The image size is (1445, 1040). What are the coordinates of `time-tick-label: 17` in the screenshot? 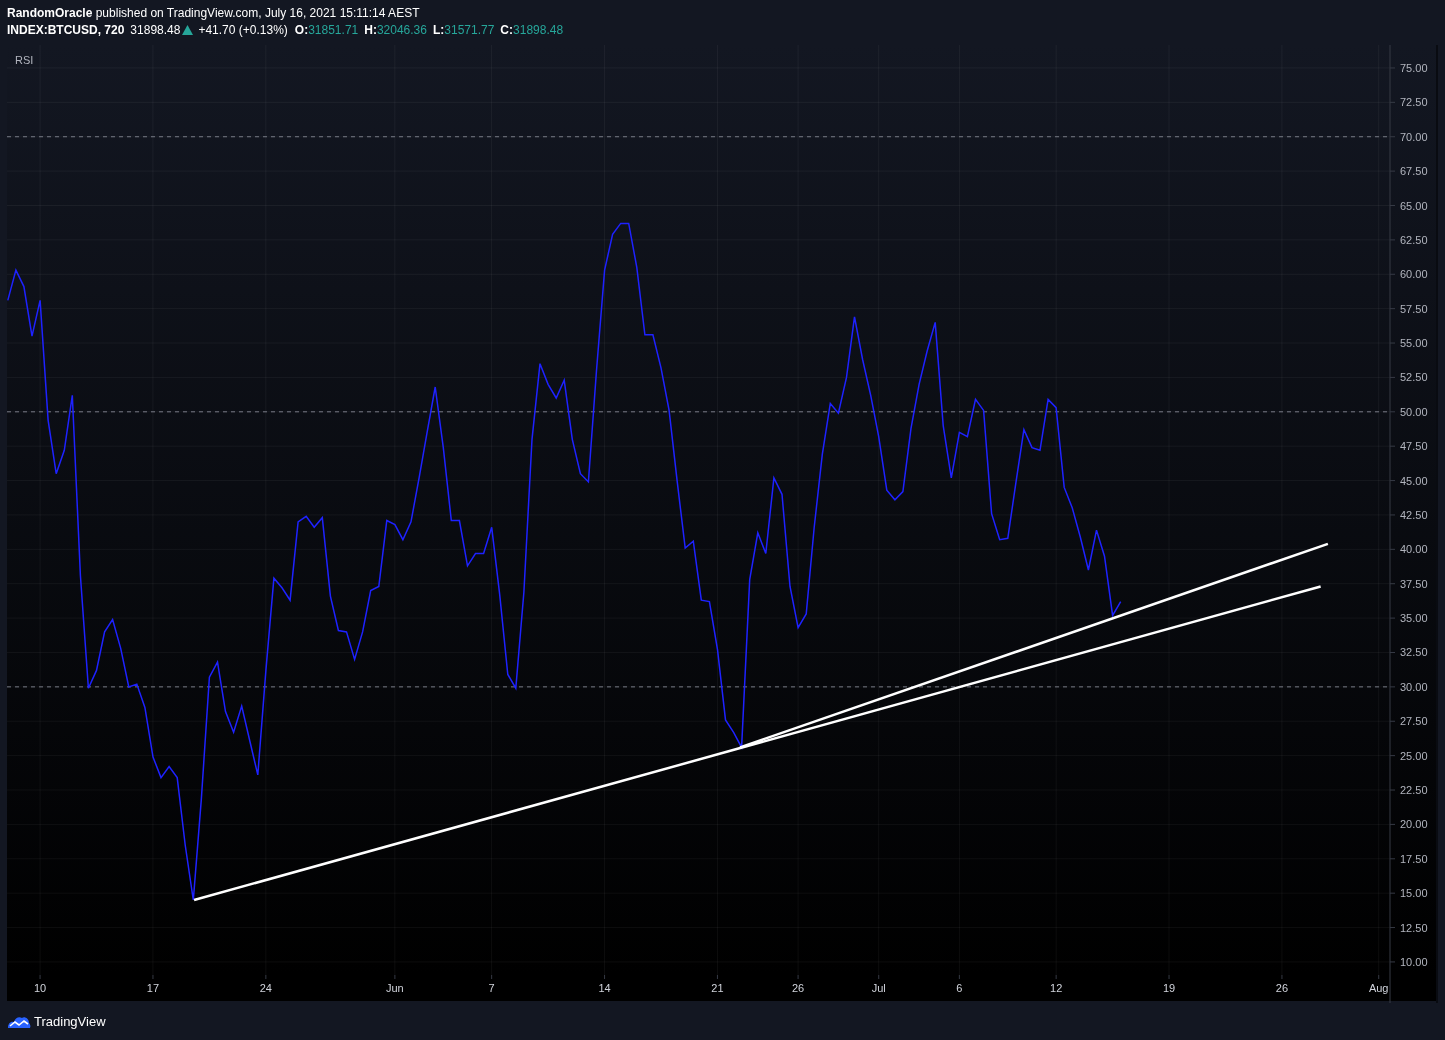 It's located at (153, 988).